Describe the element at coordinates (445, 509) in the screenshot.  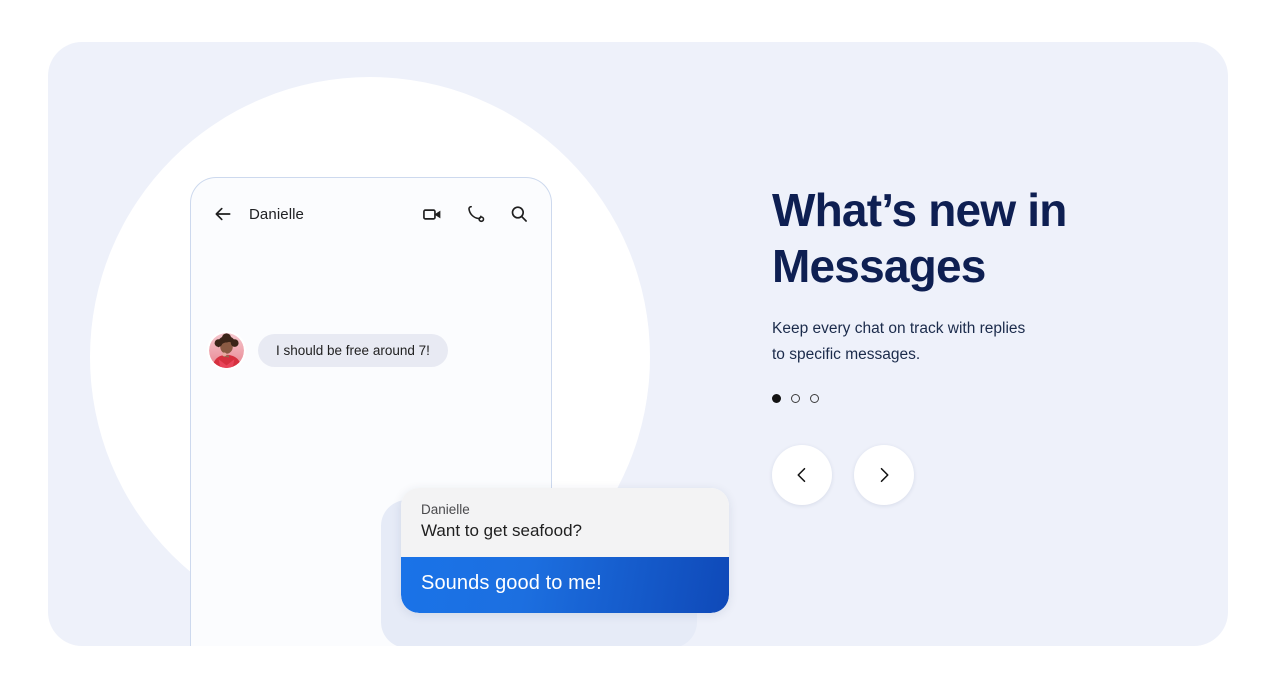
I see `quoted-sender-name: Danielle` at that location.